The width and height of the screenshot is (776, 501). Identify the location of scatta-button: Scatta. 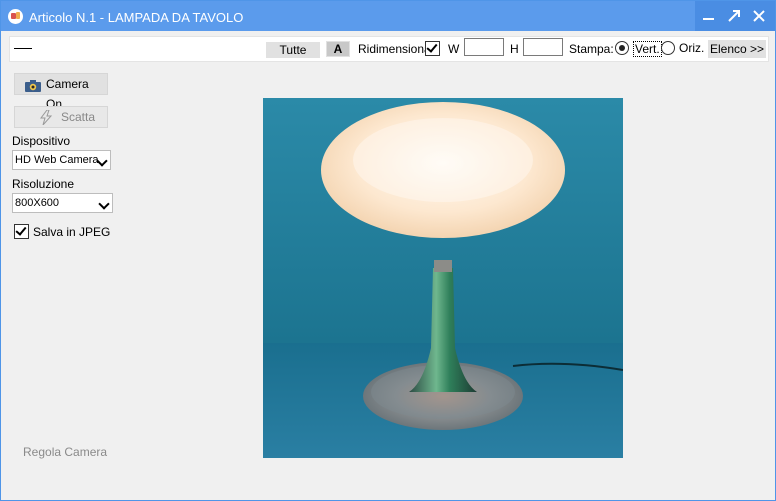
(61, 117).